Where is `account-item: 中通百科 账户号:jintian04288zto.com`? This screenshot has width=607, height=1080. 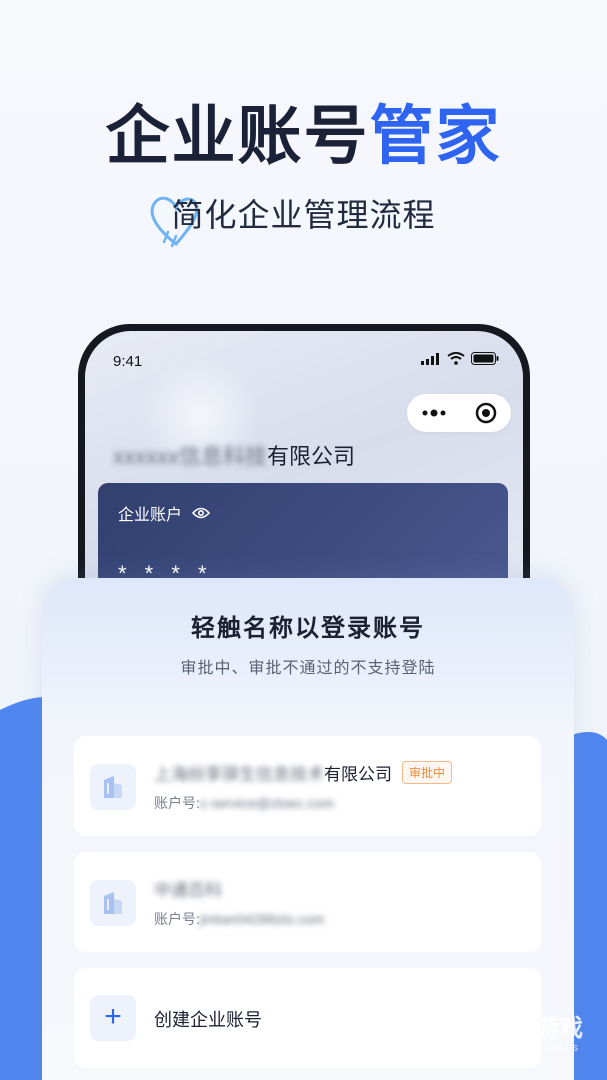 account-item: 中通百科 账户号:jintian04288zto.com is located at coordinates (307, 902).